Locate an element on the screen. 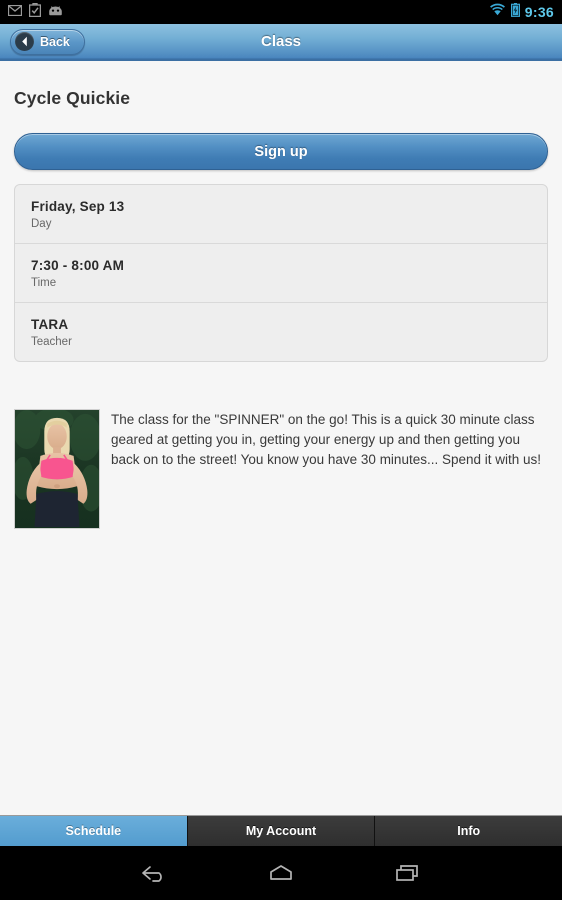 The height and width of the screenshot is (900, 562). back-button: Back is located at coordinates (47, 41).